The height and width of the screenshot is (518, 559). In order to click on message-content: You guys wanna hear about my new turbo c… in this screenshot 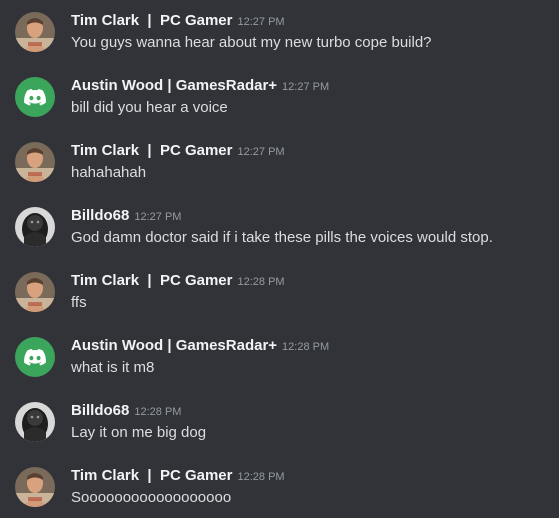, I will do `click(251, 42)`.